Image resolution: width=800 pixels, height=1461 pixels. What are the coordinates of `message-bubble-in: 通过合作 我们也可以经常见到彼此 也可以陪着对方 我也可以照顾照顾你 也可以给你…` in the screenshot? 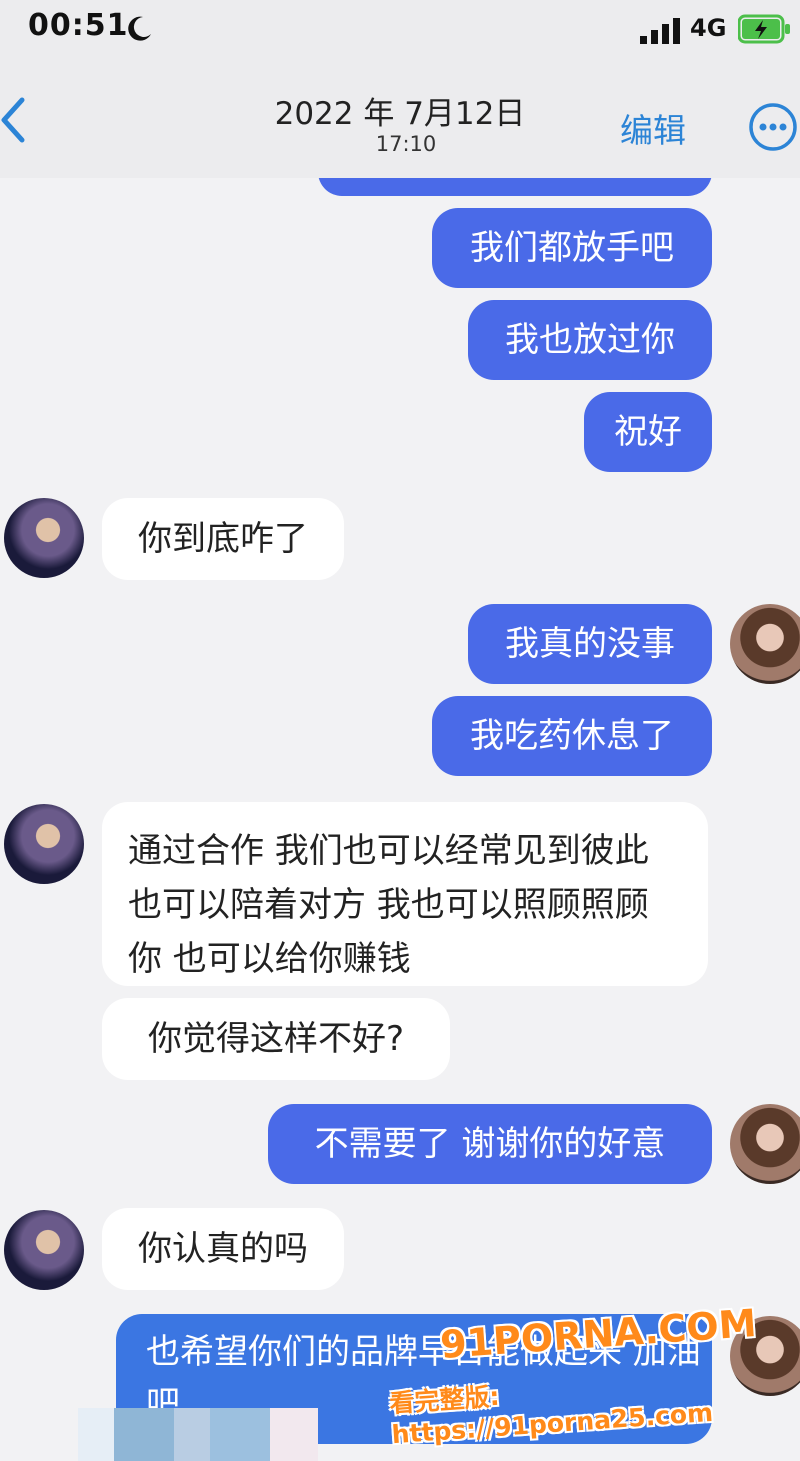 It's located at (405, 894).